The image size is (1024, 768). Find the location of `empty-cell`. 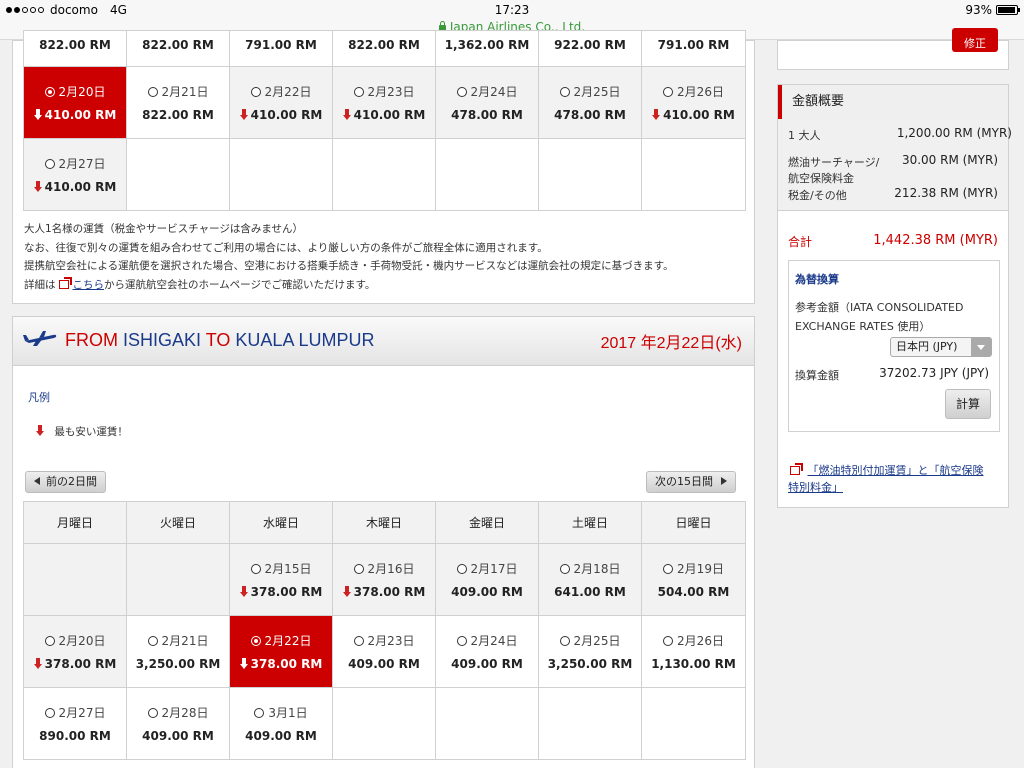

empty-cell is located at coordinates (384, 723).